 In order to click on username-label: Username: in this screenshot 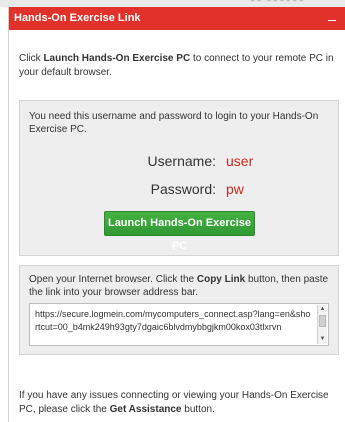, I will do `click(181, 161)`.